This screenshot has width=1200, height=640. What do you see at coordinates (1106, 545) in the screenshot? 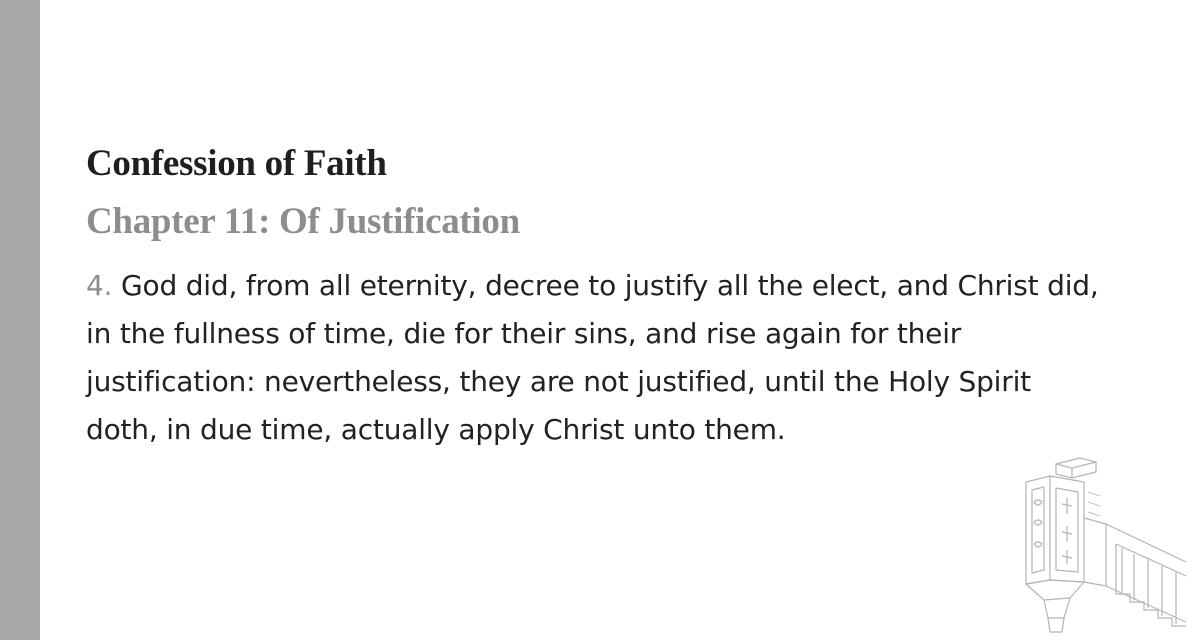
I see `pulpit-icon` at bounding box center [1106, 545].